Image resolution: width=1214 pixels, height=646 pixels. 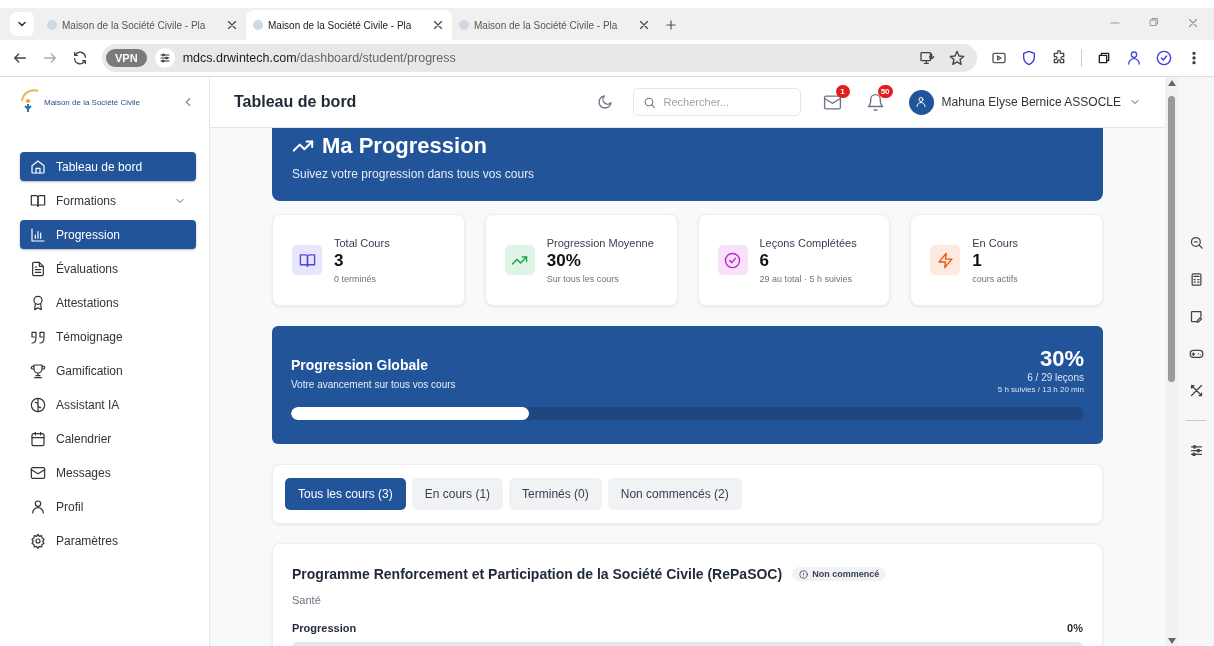 What do you see at coordinates (1164, 58) in the screenshot?
I see `shield-check-icon` at bounding box center [1164, 58].